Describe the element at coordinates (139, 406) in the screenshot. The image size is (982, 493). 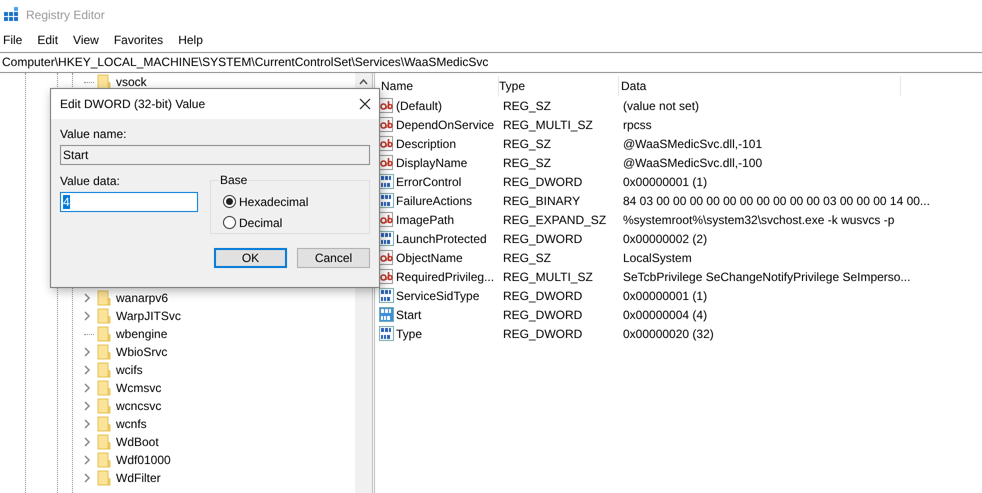
I see `tree-item: wcncsvc` at that location.